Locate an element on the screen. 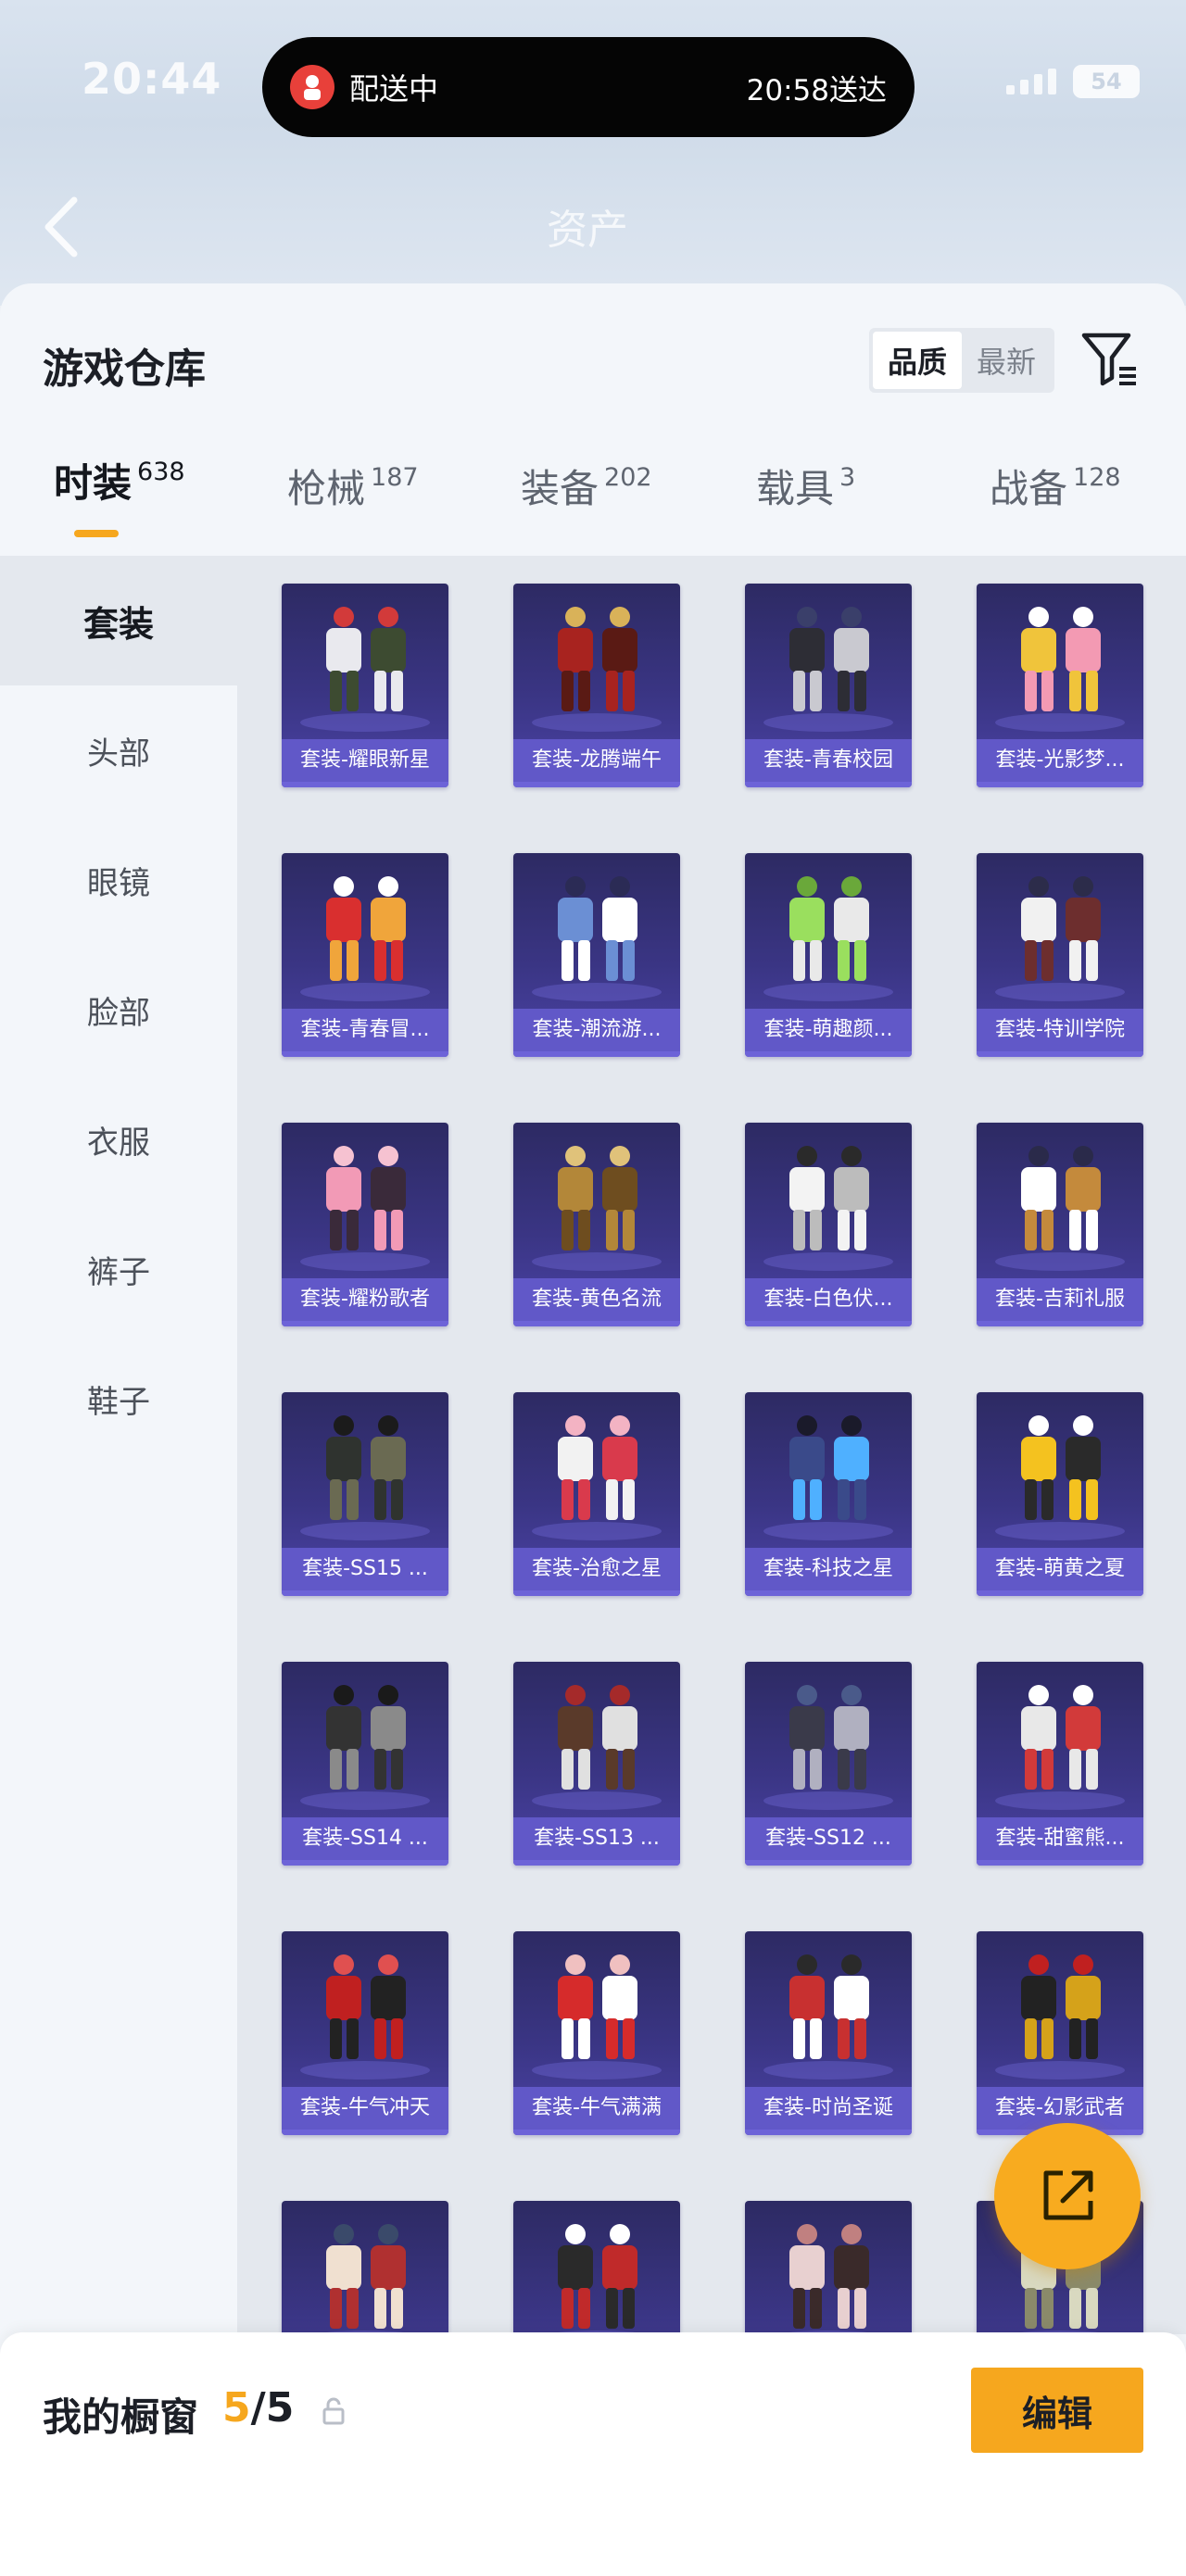 The height and width of the screenshot is (2576, 1186). tab-supplies: 战备 128 is located at coordinates (1055, 508).